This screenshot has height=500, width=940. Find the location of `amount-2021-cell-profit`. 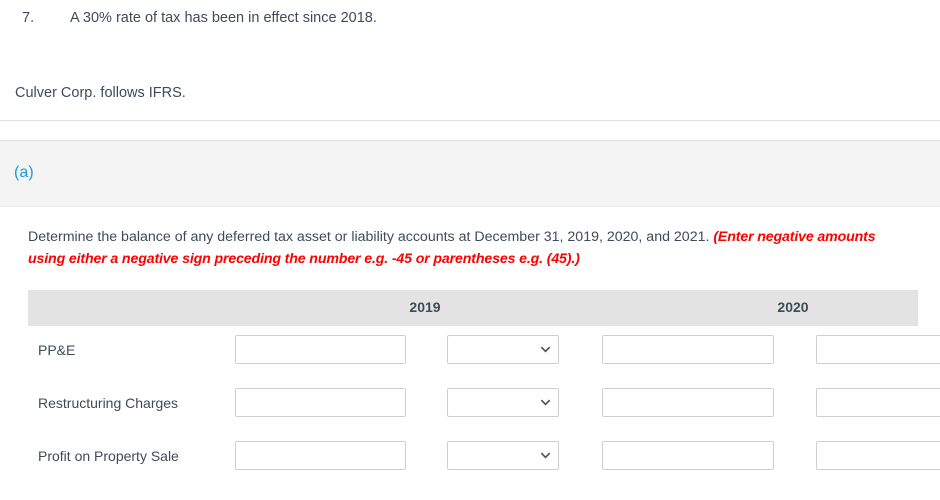

amount-2021-cell-profit is located at coordinates (878, 455).